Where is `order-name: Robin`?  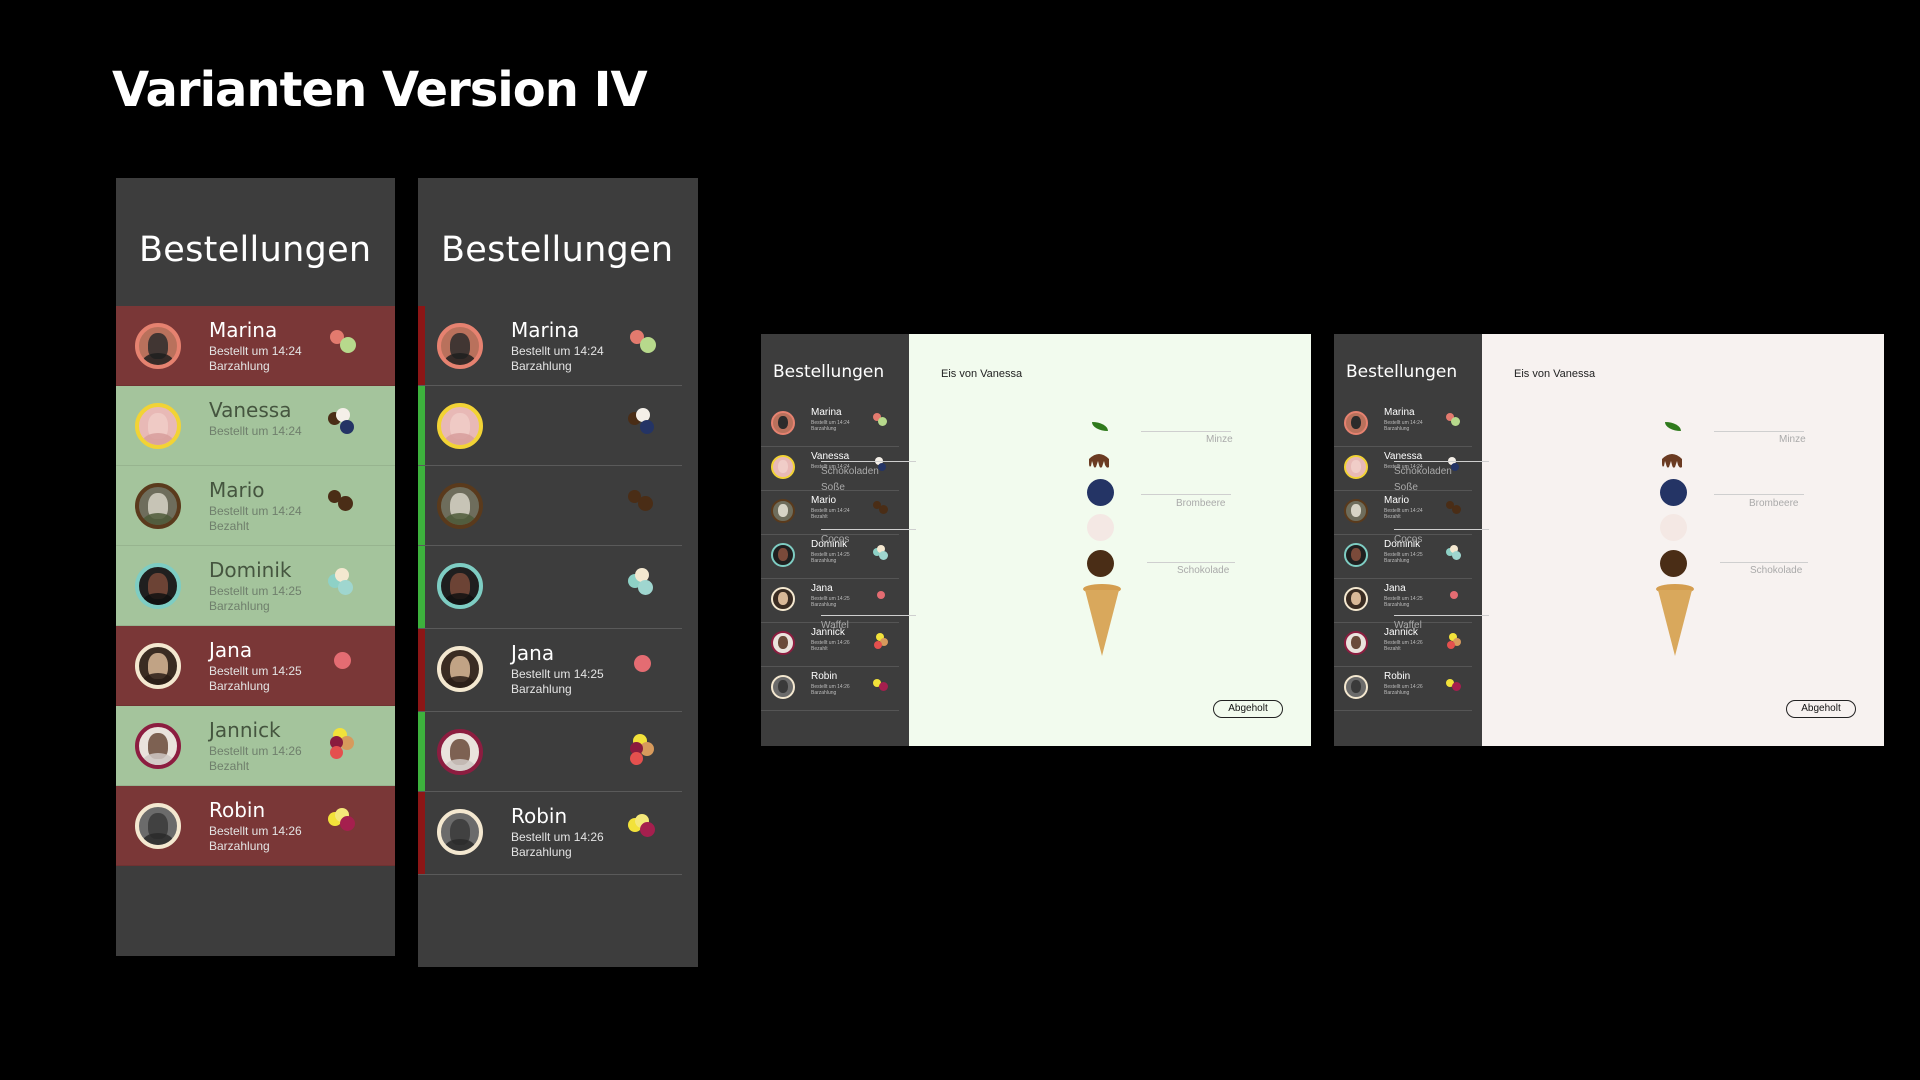
order-name: Robin is located at coordinates (539, 816).